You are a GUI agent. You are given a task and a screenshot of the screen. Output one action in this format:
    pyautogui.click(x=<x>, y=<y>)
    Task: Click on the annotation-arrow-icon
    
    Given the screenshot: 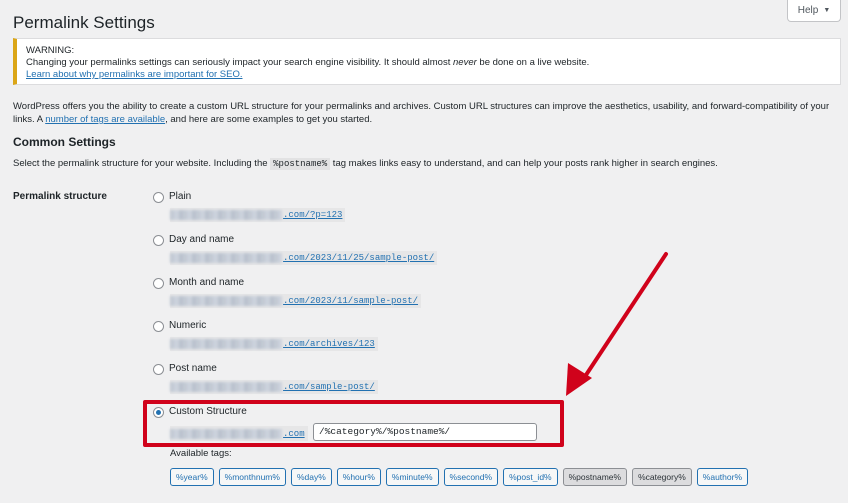 What is the action you would take?
    pyautogui.click(x=617, y=324)
    